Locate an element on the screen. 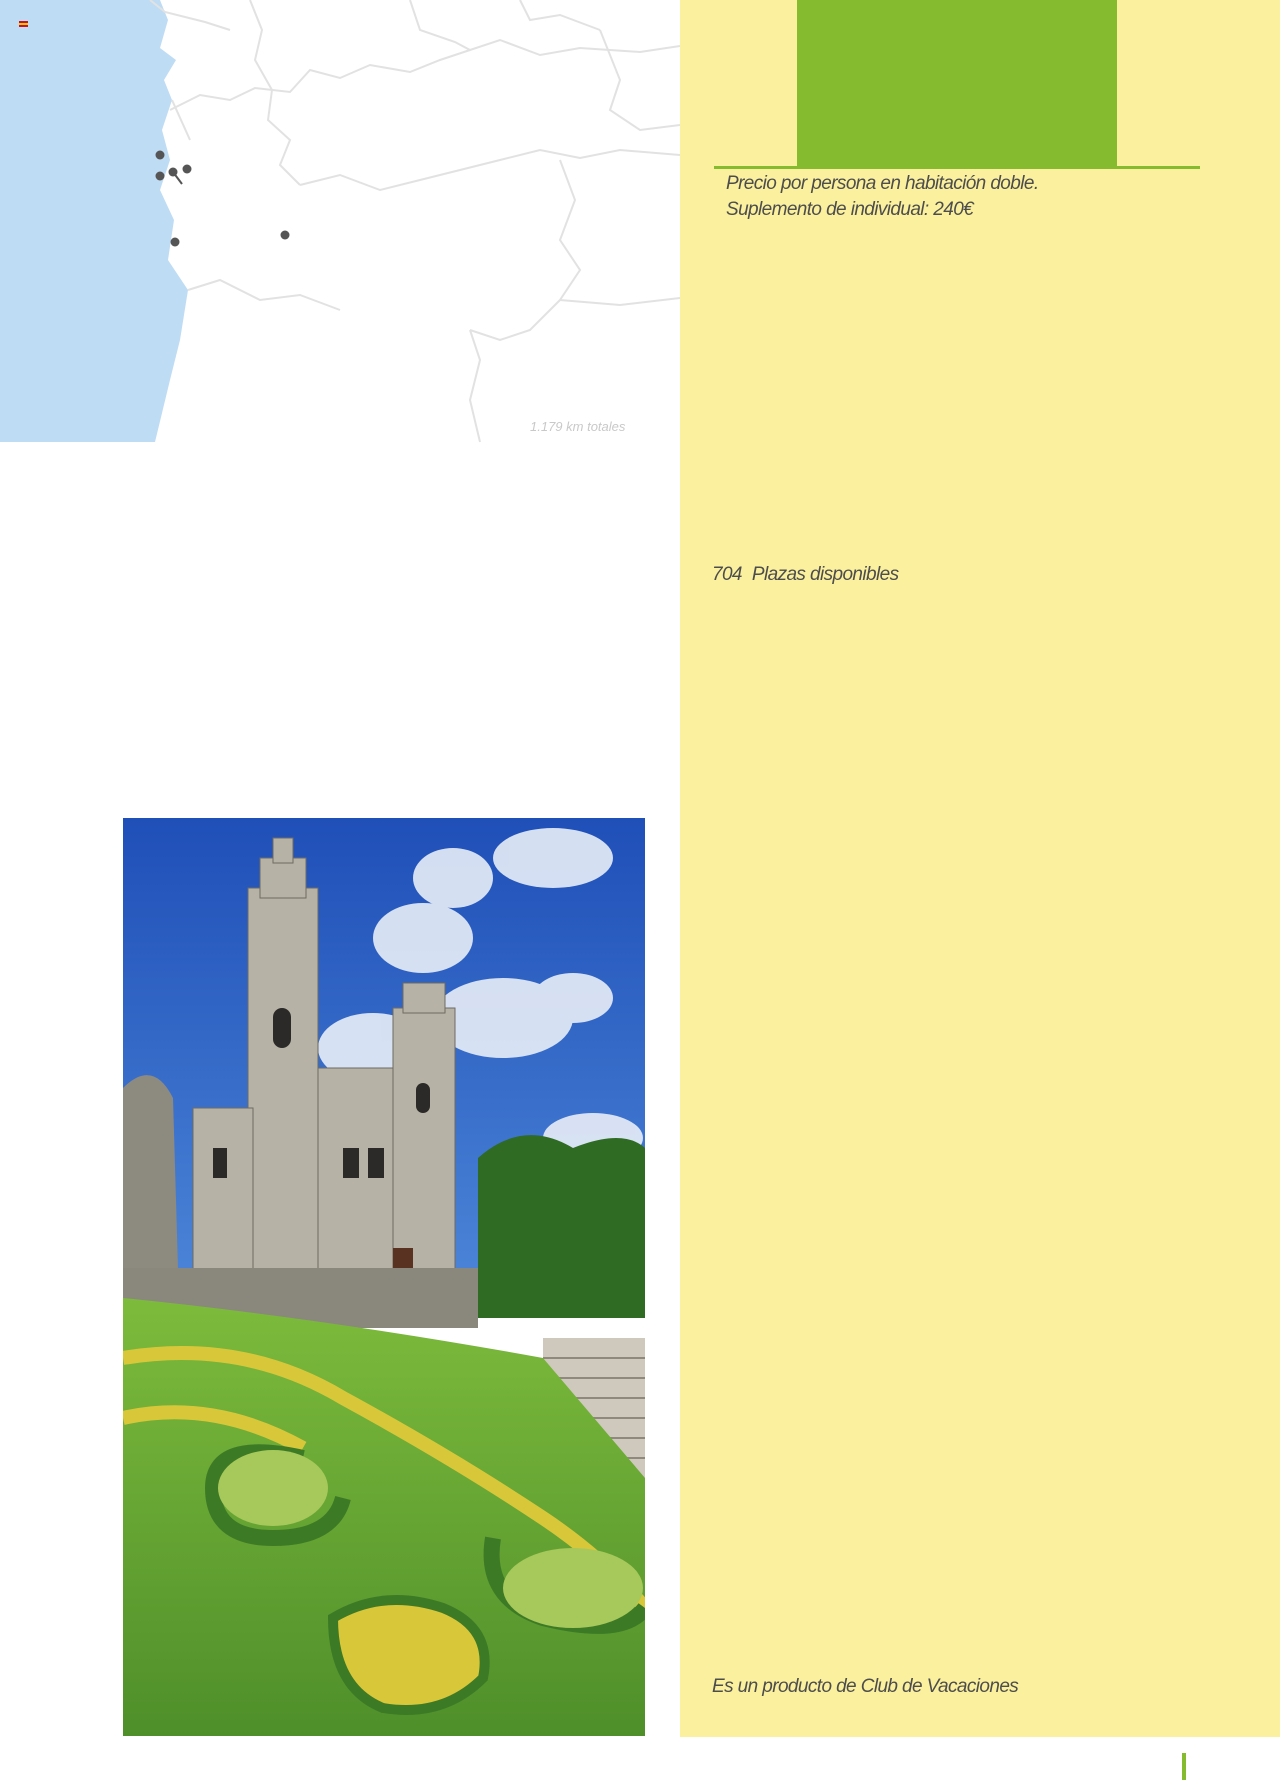 This screenshot has height=1784, width=1280. map-graphic is located at coordinates (340, 221).